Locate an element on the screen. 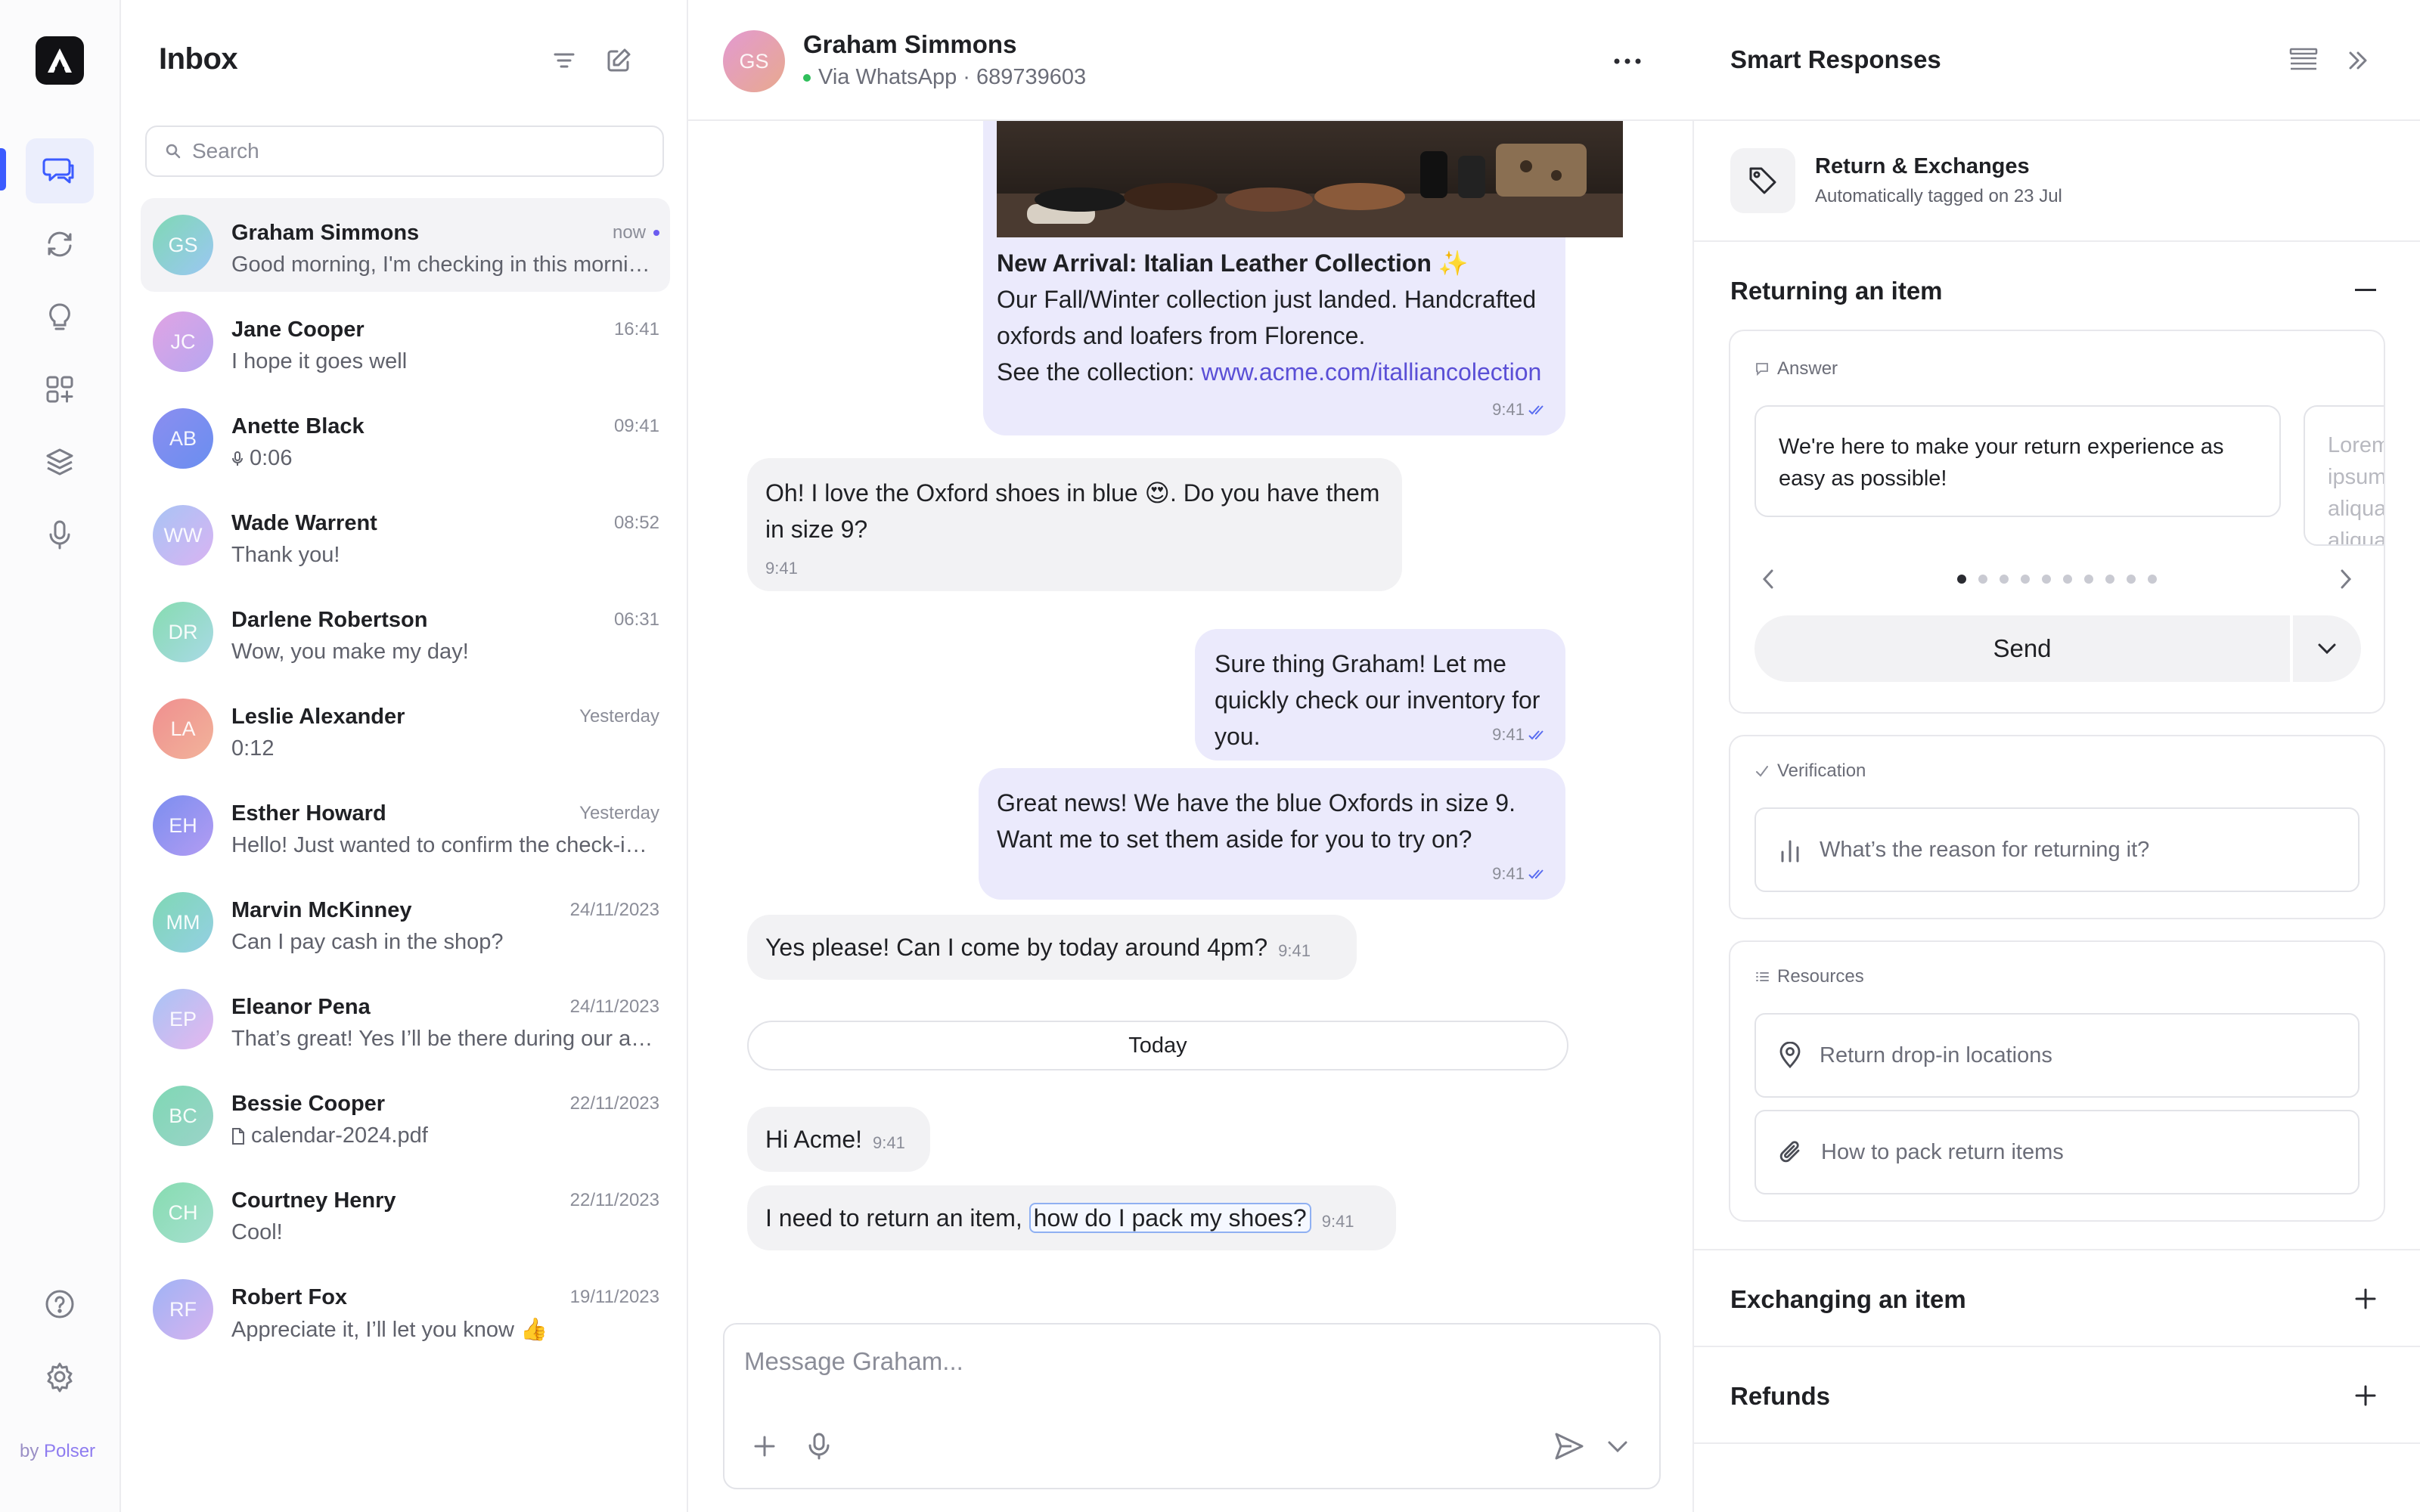 The image size is (2420, 1512). conversation-name: Esther Howard is located at coordinates (308, 813).